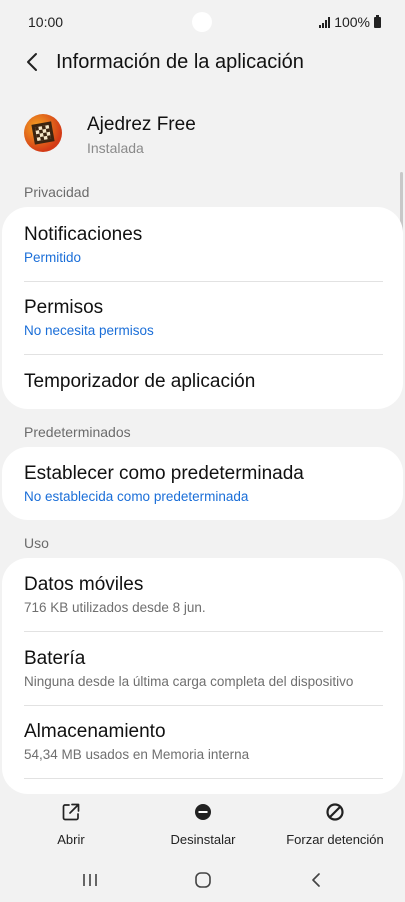 Image resolution: width=405 pixels, height=902 pixels. I want to click on recents-button, so click(90, 880).